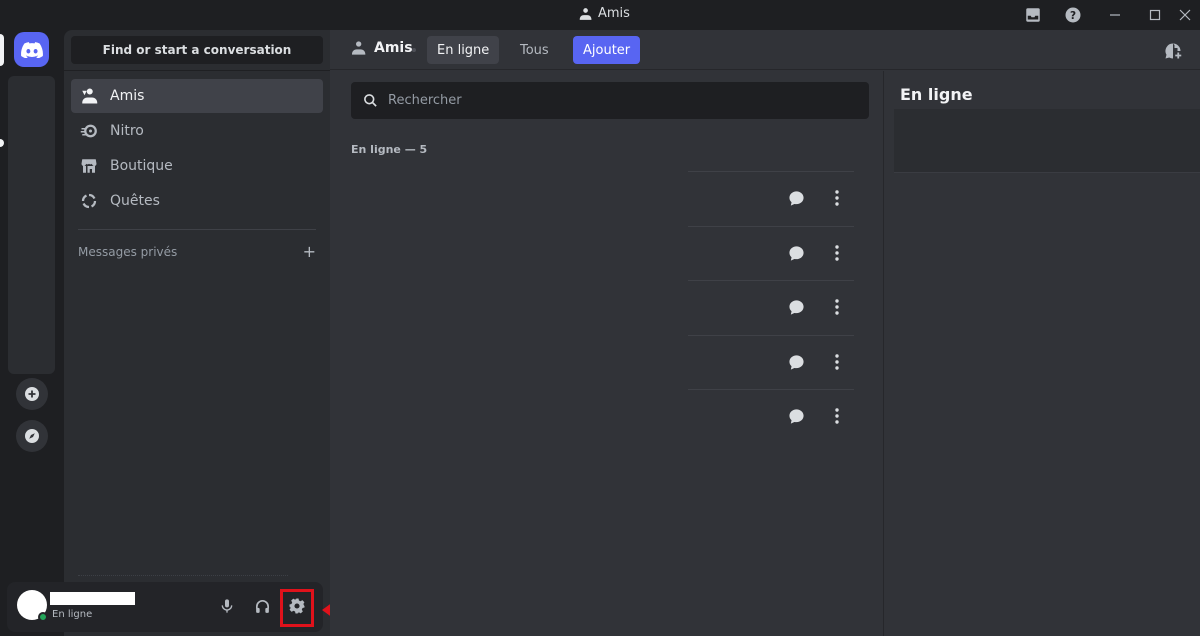  What do you see at coordinates (128, 251) in the screenshot?
I see `dm-header-label: Messages privés` at bounding box center [128, 251].